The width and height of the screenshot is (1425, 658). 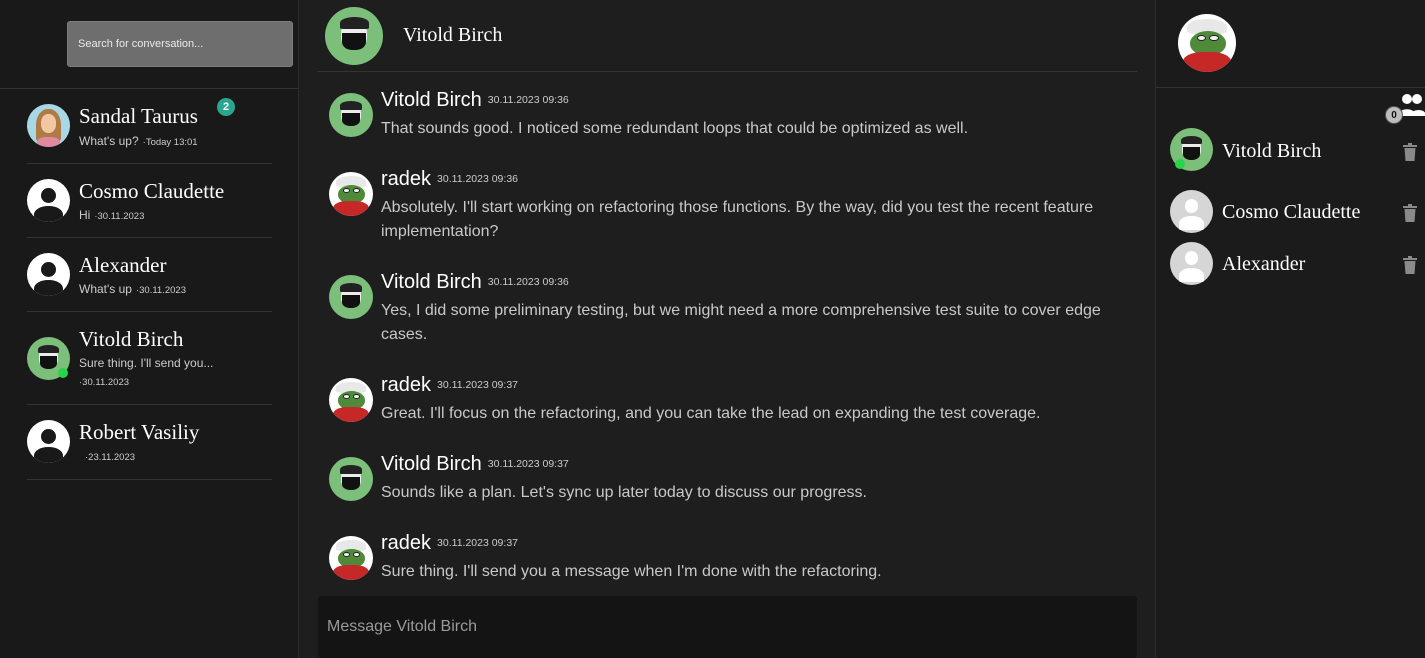 I want to click on conversation-item-cosmo-claudette: Cosmo Claudette Hi ·30.11.2023, so click(x=149, y=201).